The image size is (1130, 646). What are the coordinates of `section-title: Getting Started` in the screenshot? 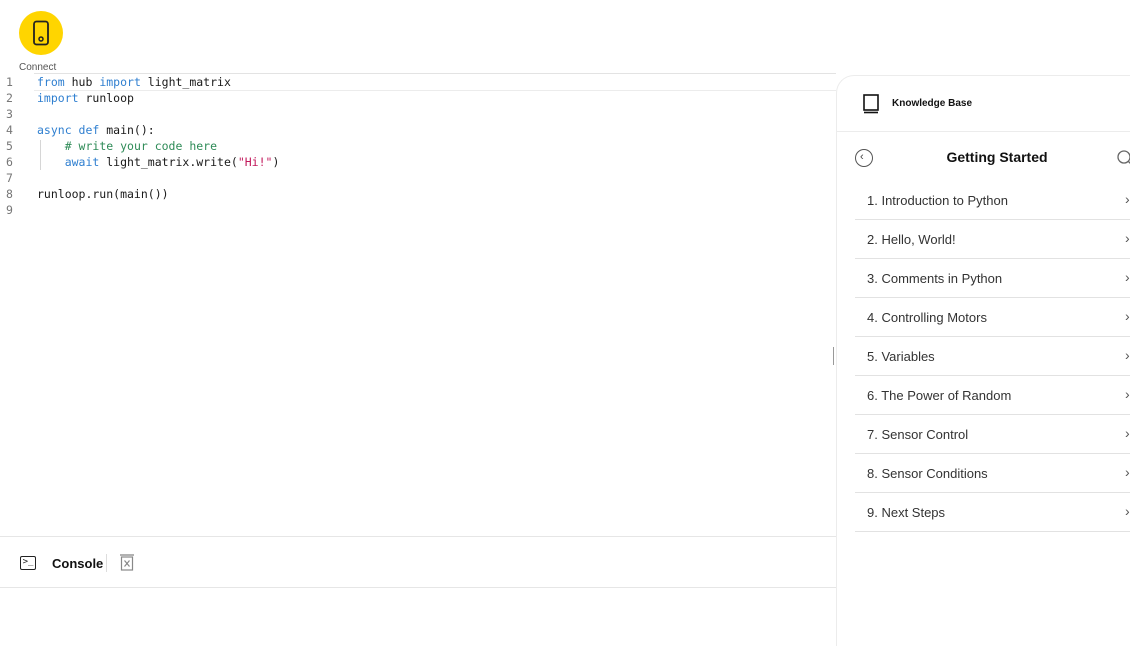 It's located at (983, 157).